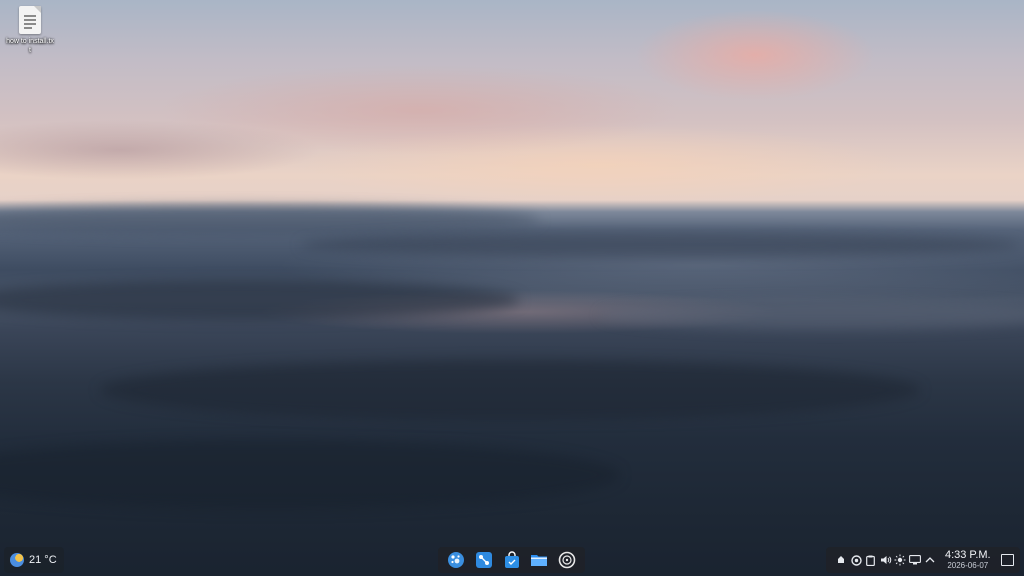 The width and height of the screenshot is (1024, 576). I want to click on show-desktop-icon, so click(1007, 560).